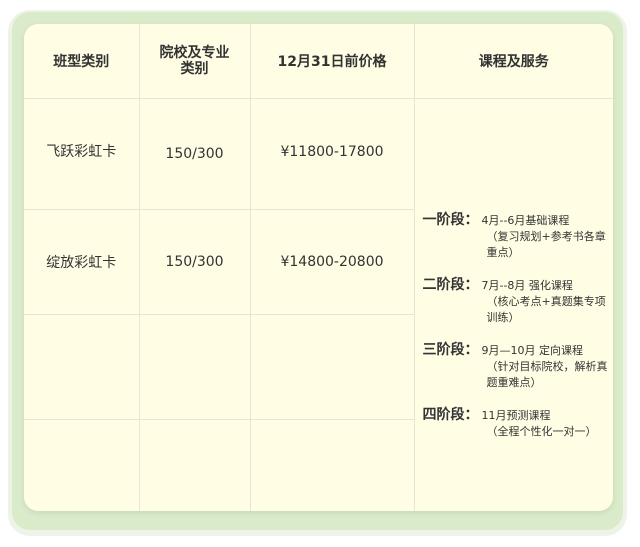 The width and height of the screenshot is (640, 547). What do you see at coordinates (532, 351) in the screenshot?
I see `stage-line1: 9月—10月 定向课程` at bounding box center [532, 351].